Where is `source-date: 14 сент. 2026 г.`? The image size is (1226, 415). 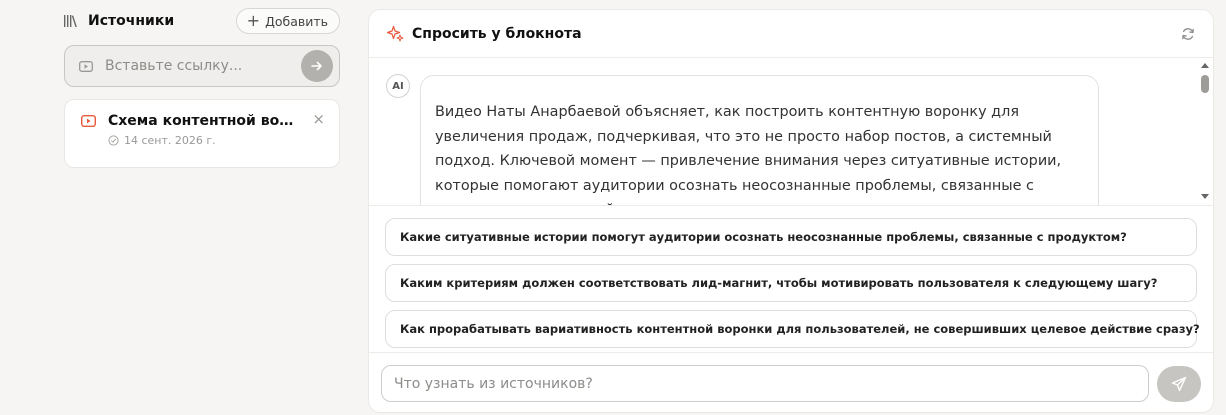
source-date: 14 сент. 2026 г. is located at coordinates (170, 140).